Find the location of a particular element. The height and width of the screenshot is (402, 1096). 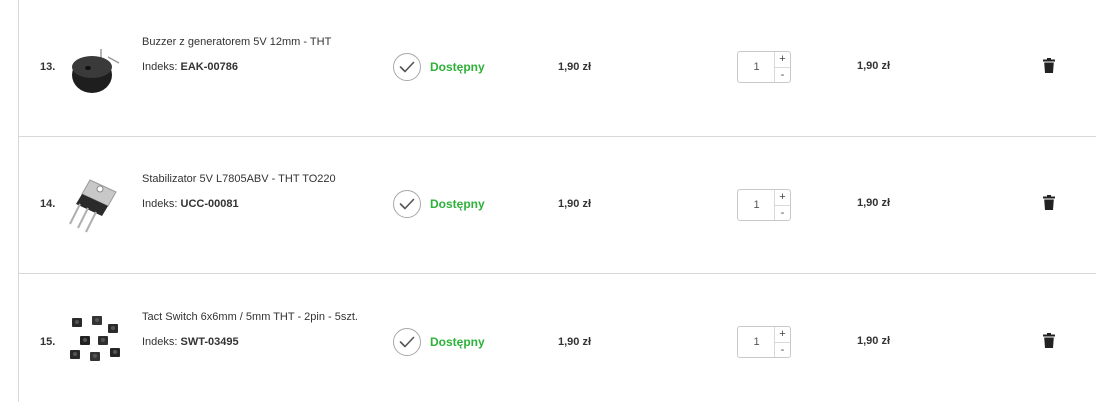

product-index: Indeks: EAK-00786 is located at coordinates (190, 67).